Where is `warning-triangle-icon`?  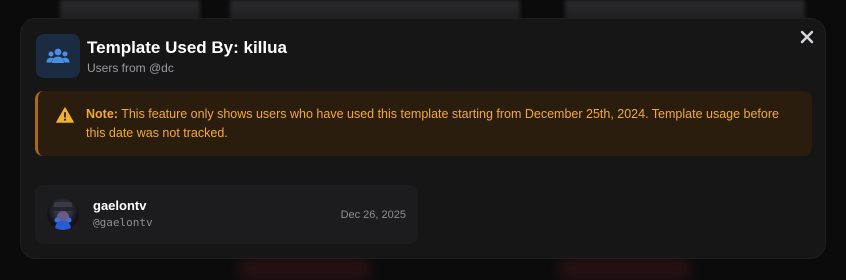 warning-triangle-icon is located at coordinates (65, 115).